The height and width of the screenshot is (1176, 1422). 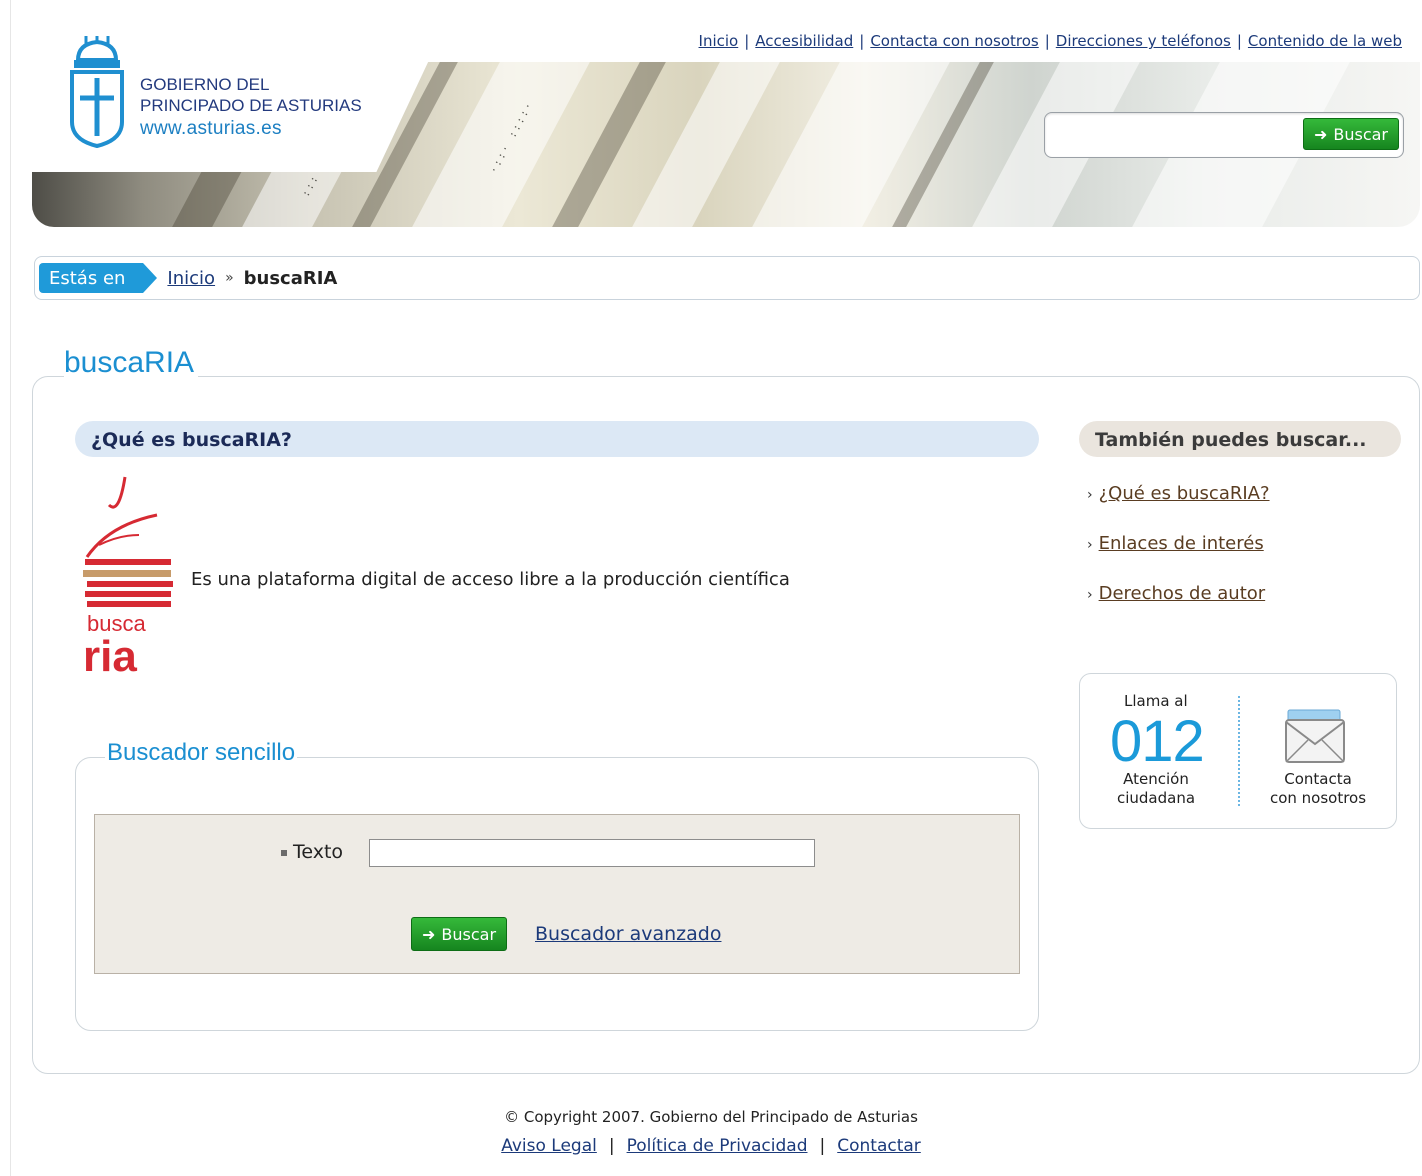 I want to click on footer-link-contactar: Contactar, so click(x=879, y=1146).